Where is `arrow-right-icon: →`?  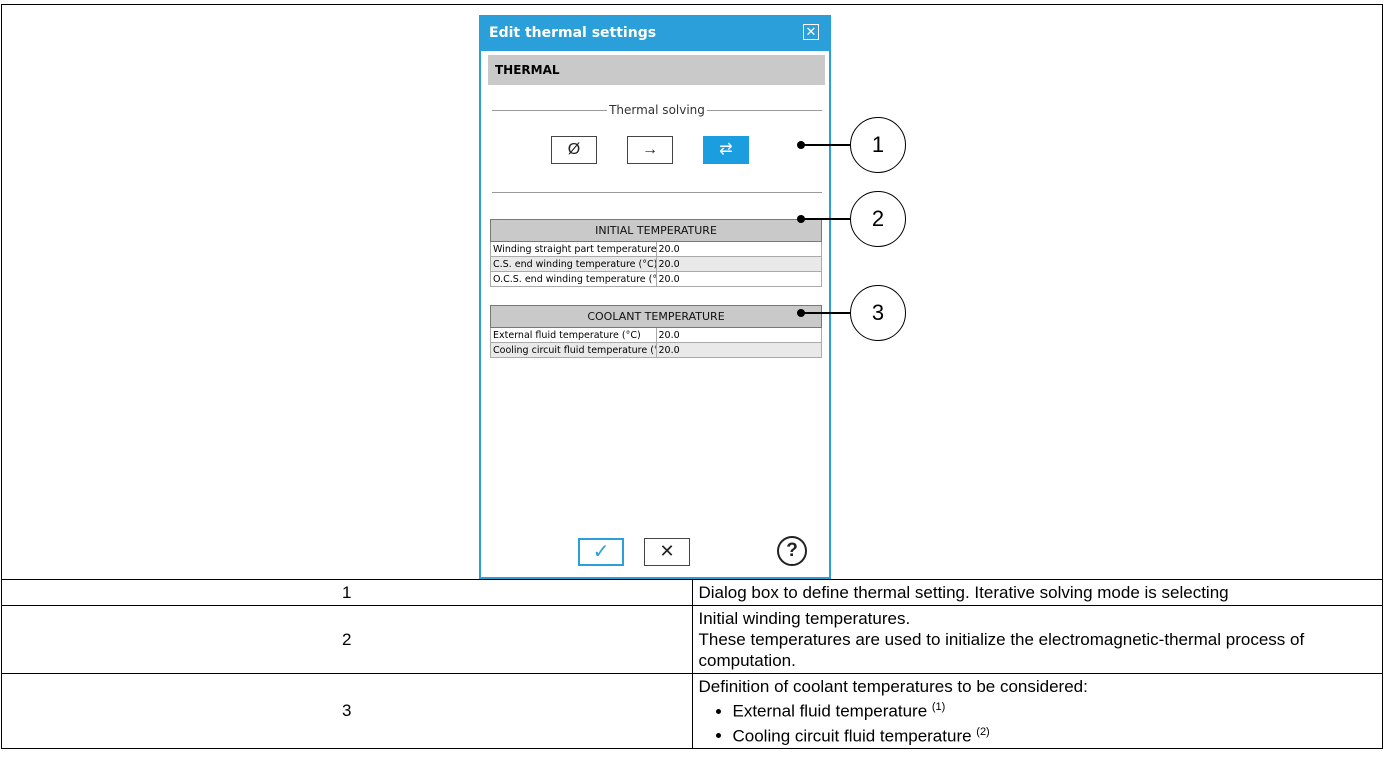 arrow-right-icon: → is located at coordinates (650, 149).